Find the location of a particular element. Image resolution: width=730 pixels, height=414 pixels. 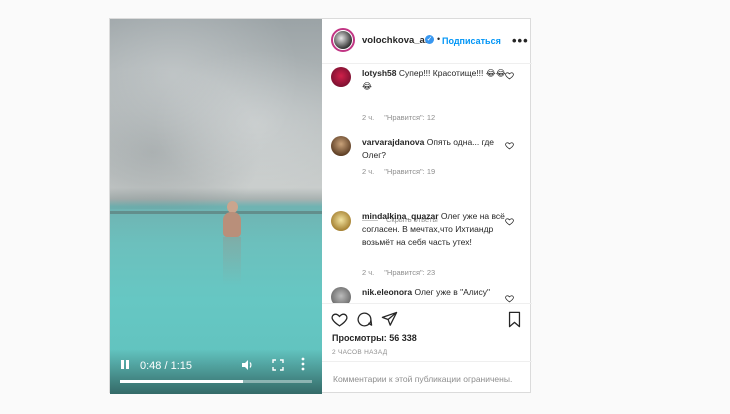

volume-icon is located at coordinates (247, 365).